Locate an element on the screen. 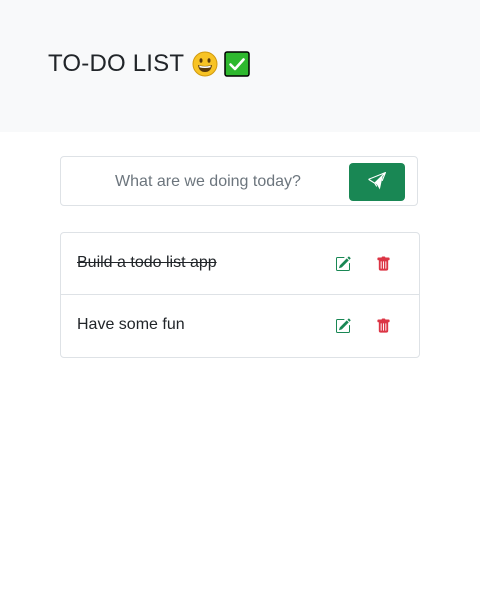 The height and width of the screenshot is (604, 480). add-todo-form is located at coordinates (239, 181).